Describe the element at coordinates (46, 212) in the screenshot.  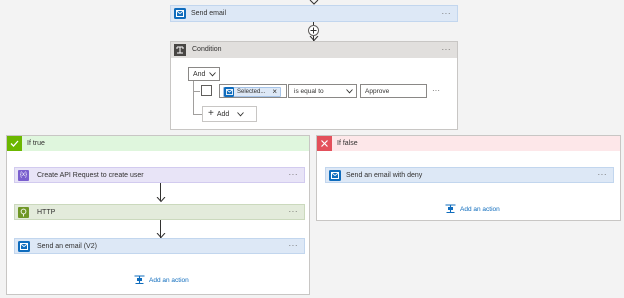
I see `step-label: HTTP` at that location.